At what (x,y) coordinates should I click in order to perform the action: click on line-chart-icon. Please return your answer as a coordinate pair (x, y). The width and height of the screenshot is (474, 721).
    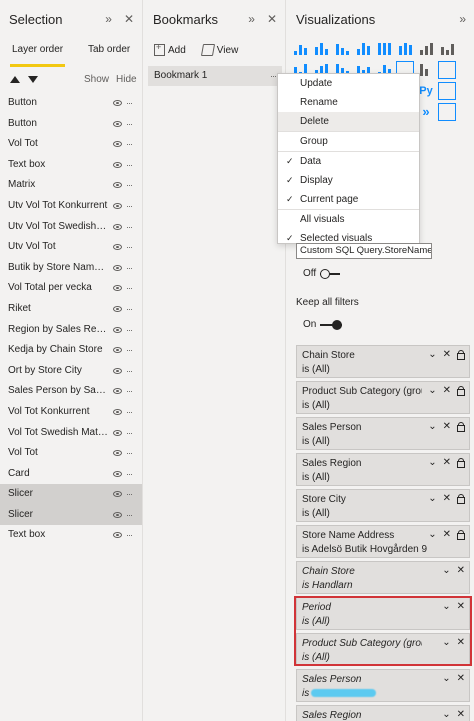
    Looking at the image, I should click on (426, 49).